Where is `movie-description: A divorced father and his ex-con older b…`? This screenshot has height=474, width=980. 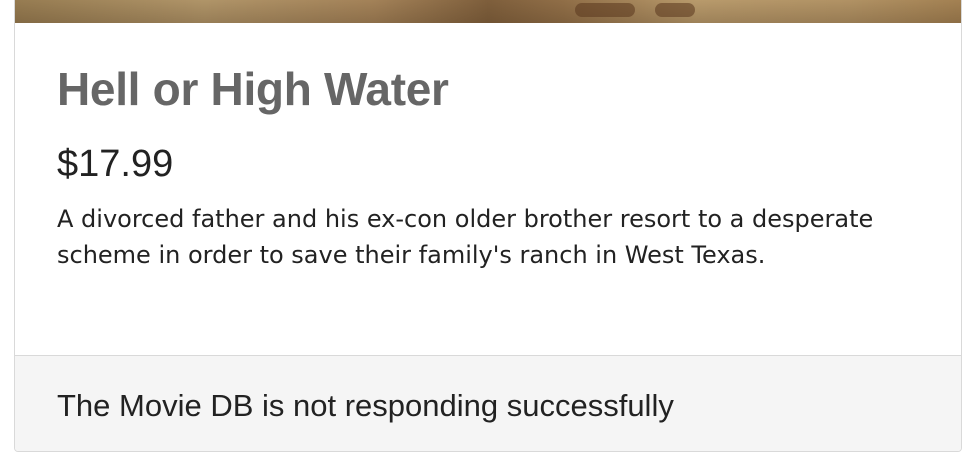
movie-description: A divorced father and his ex-con older b… is located at coordinates (465, 237).